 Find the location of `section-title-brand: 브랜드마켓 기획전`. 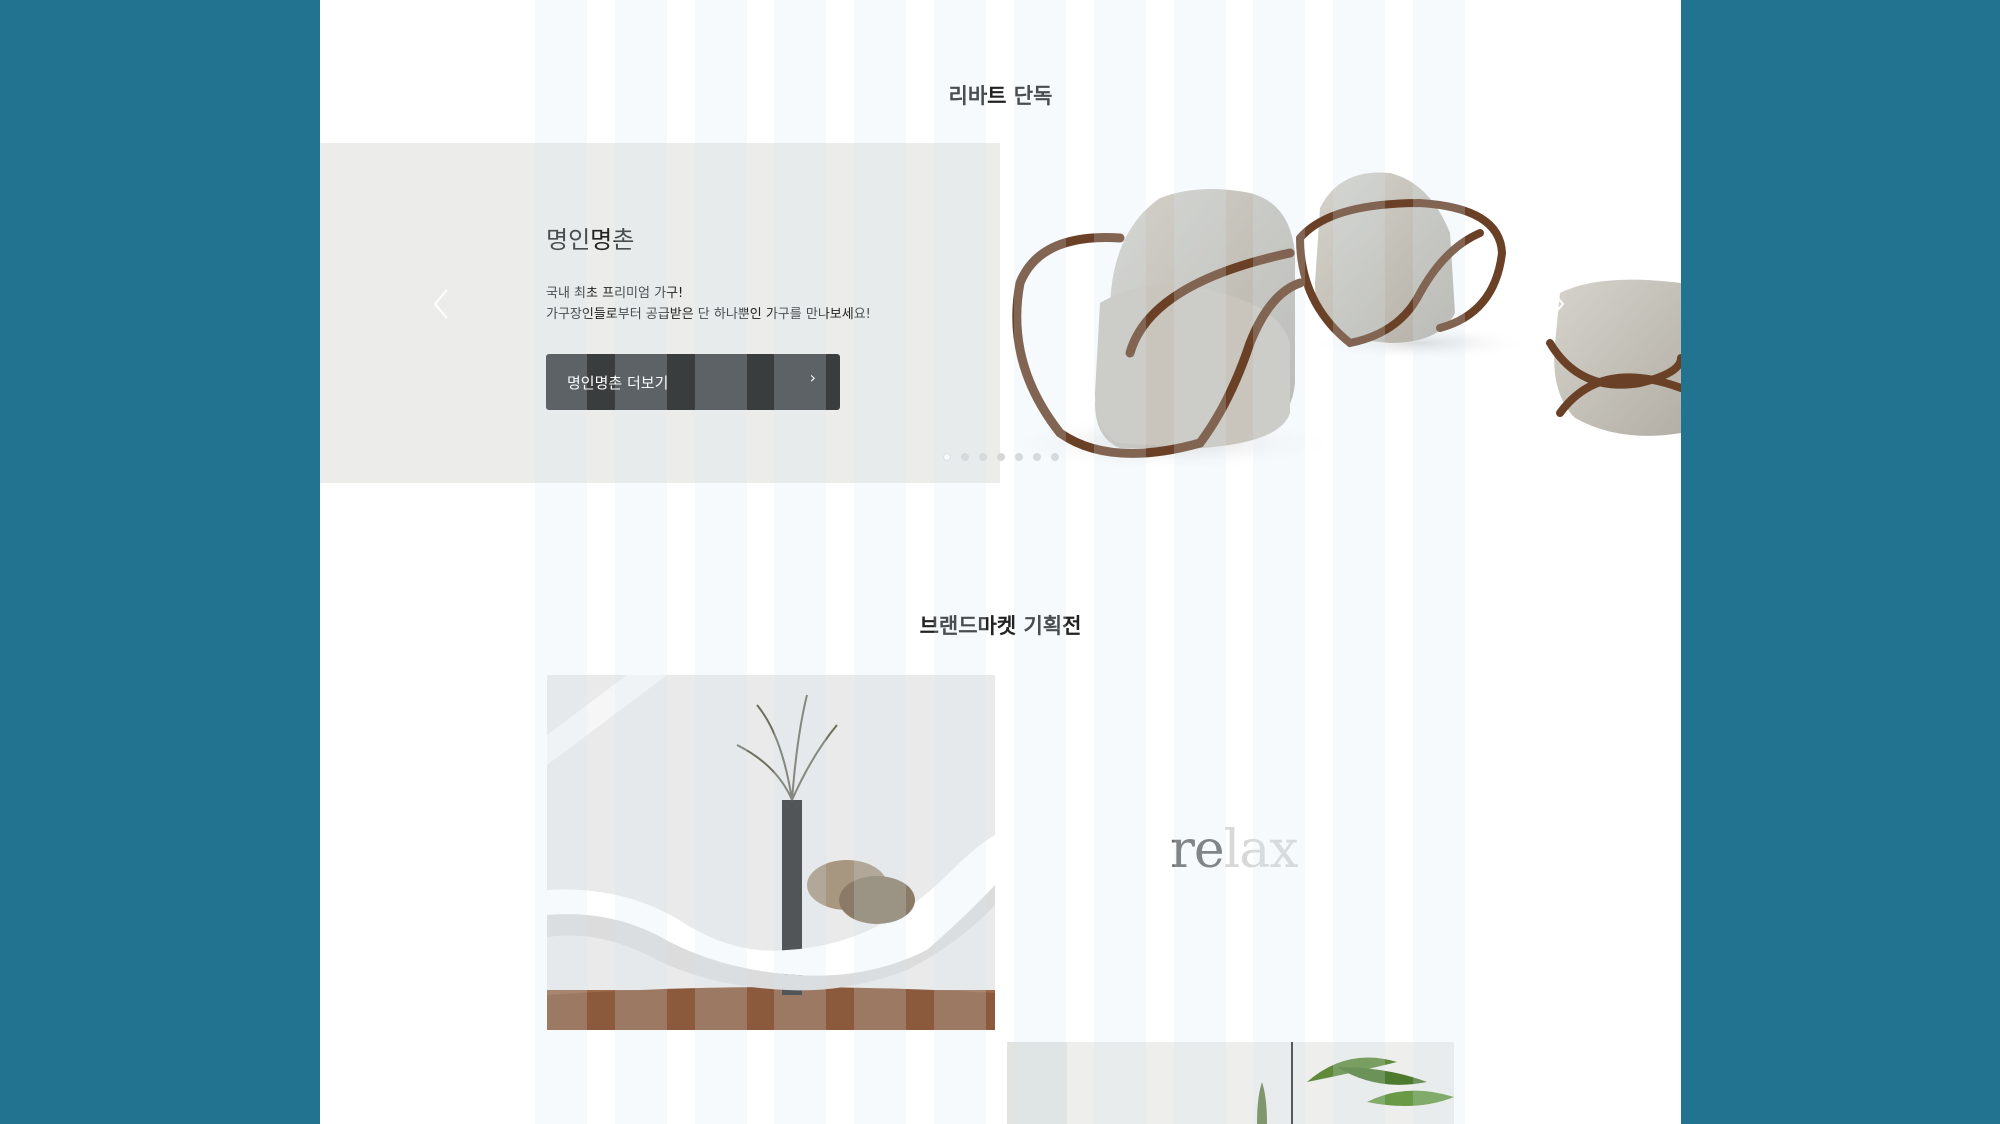

section-title-brand: 브랜드마켓 기획전 is located at coordinates (1000, 626).